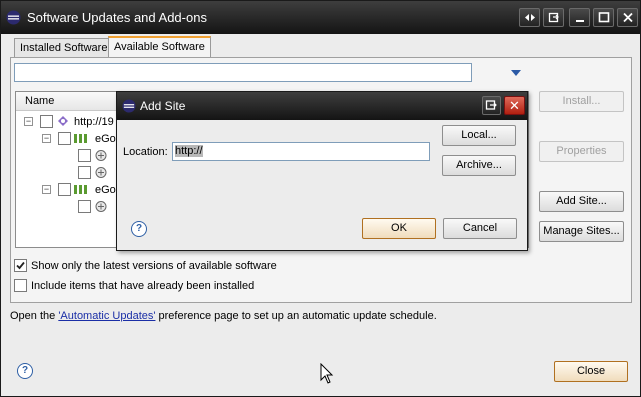 This screenshot has height=397, width=641. Describe the element at coordinates (189, 151) in the screenshot. I see `location-value: http://` at that location.